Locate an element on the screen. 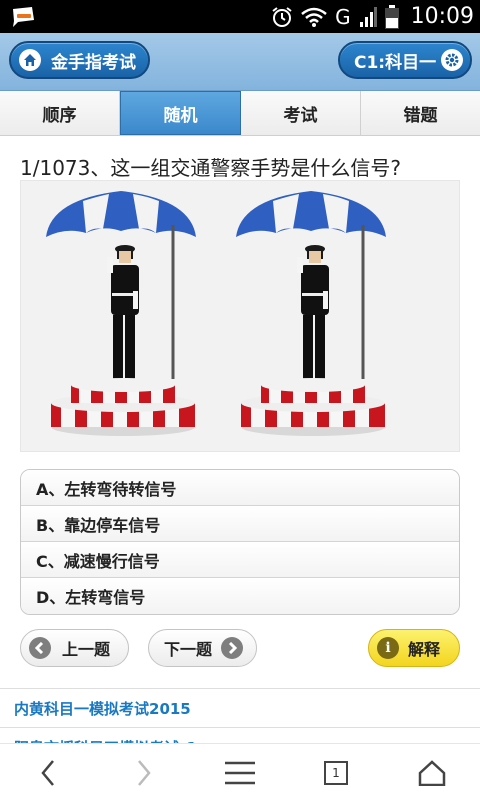  option-d: D、左转弯信号 is located at coordinates (240, 596).